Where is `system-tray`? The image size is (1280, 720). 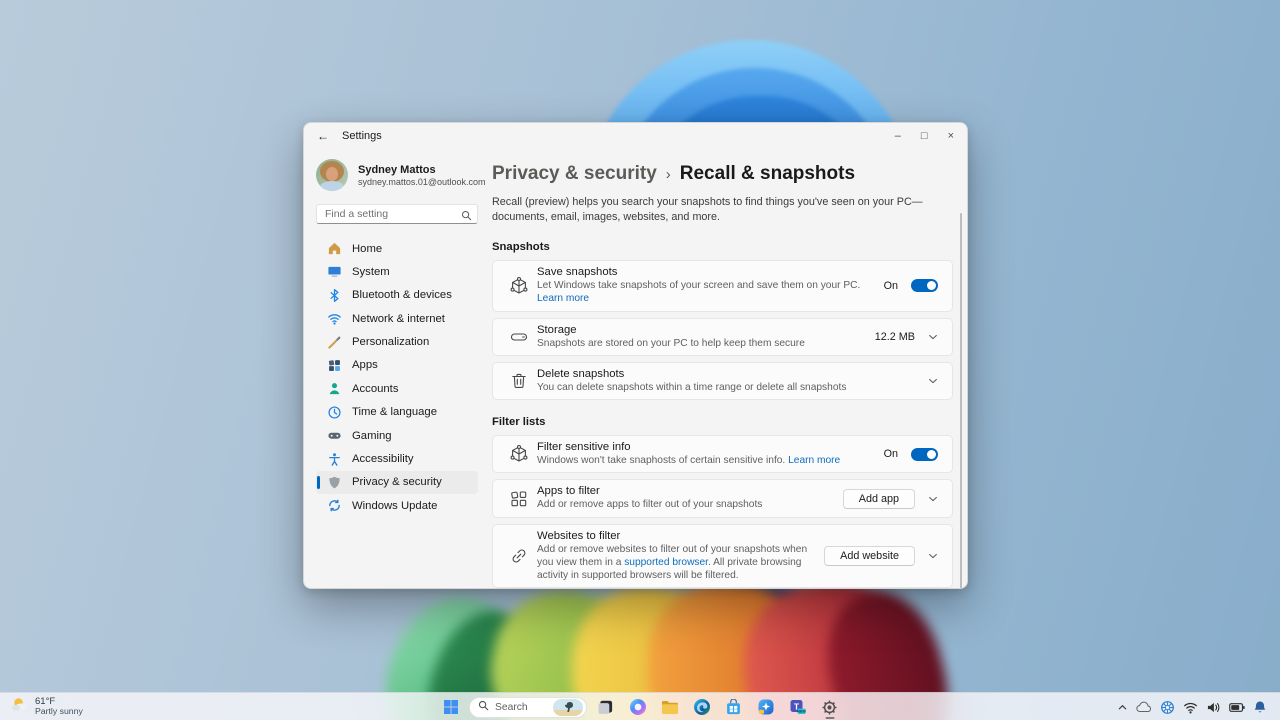 system-tray is located at coordinates (1198, 706).